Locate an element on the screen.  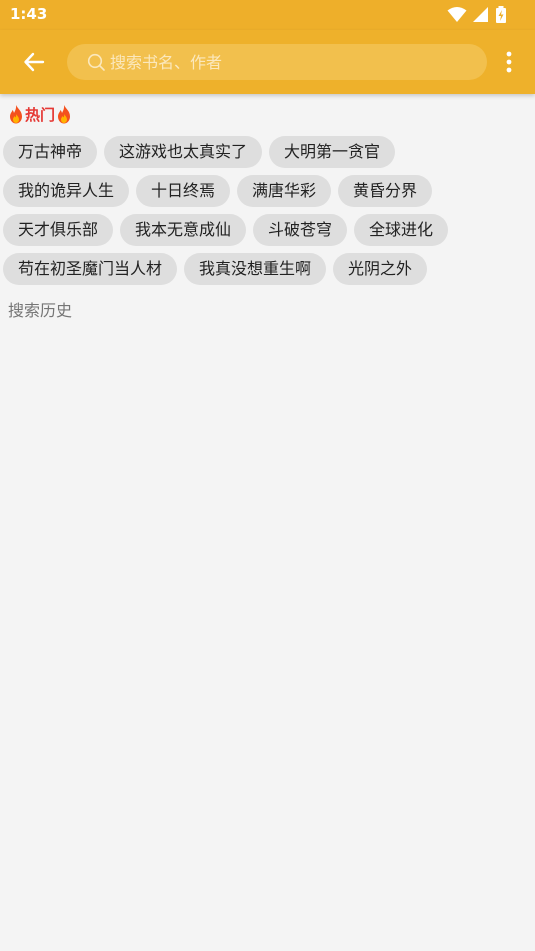
tag-row: 天才俱乐部 我本无意成仙 斗破苍穹 全球进化 is located at coordinates (268, 230).